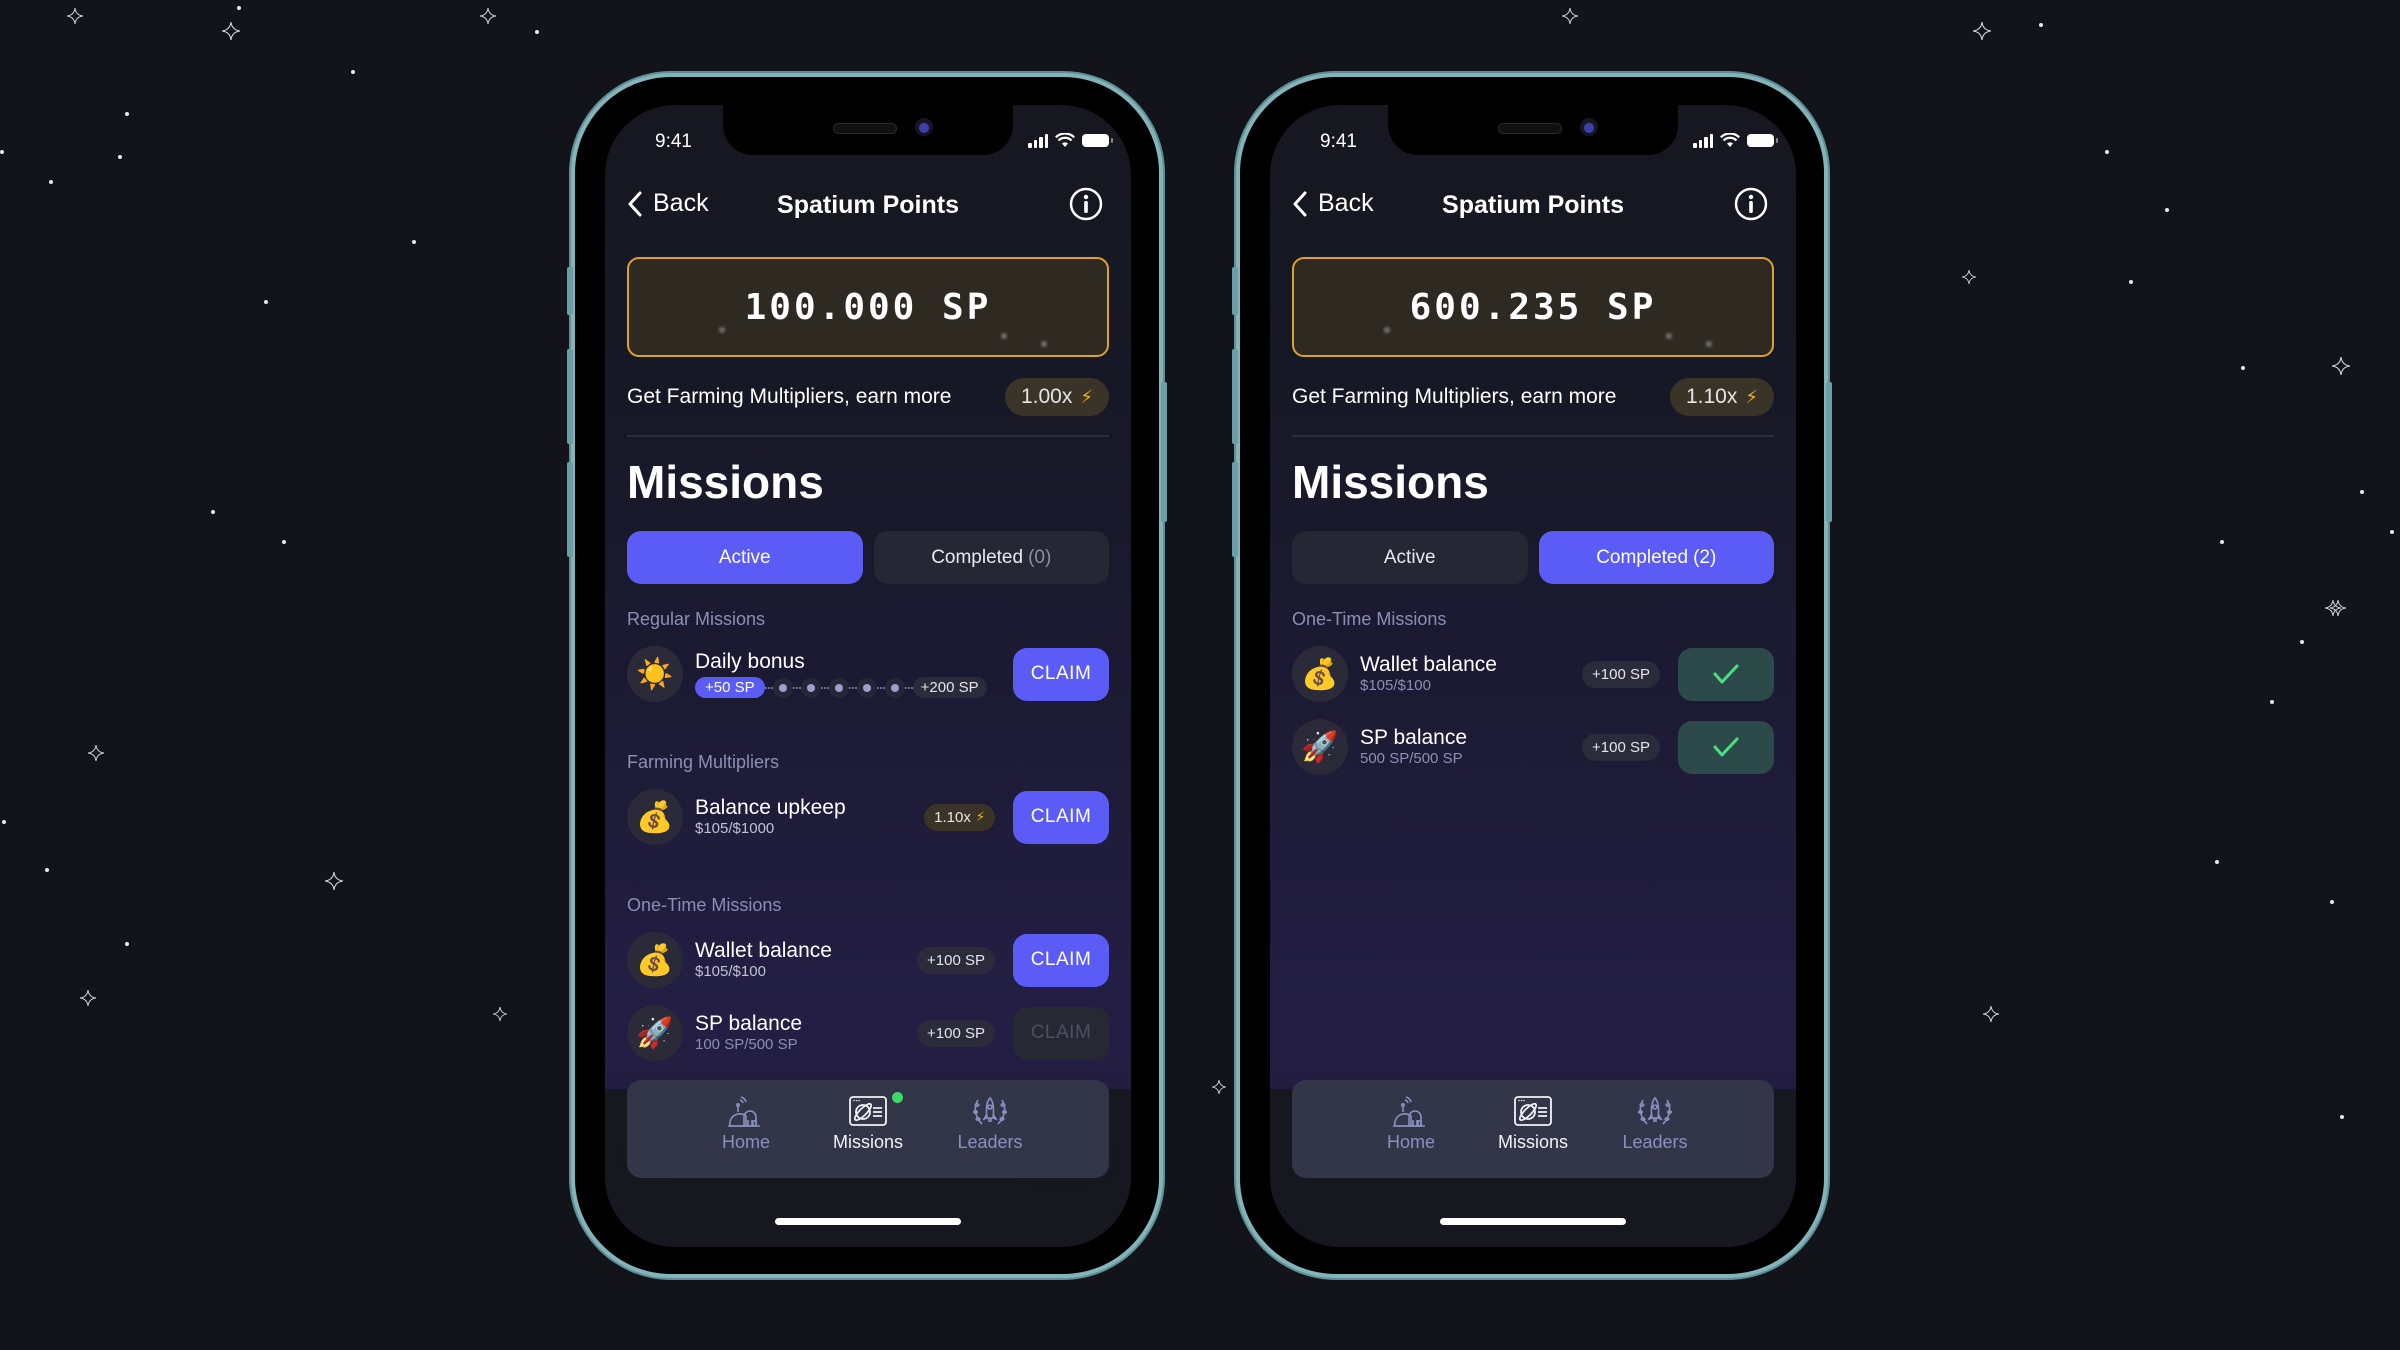 Image resolution: width=2400 pixels, height=1350 pixels. Describe the element at coordinates (655, 1033) in the screenshot. I see `rocket-icon: 🚀` at that location.